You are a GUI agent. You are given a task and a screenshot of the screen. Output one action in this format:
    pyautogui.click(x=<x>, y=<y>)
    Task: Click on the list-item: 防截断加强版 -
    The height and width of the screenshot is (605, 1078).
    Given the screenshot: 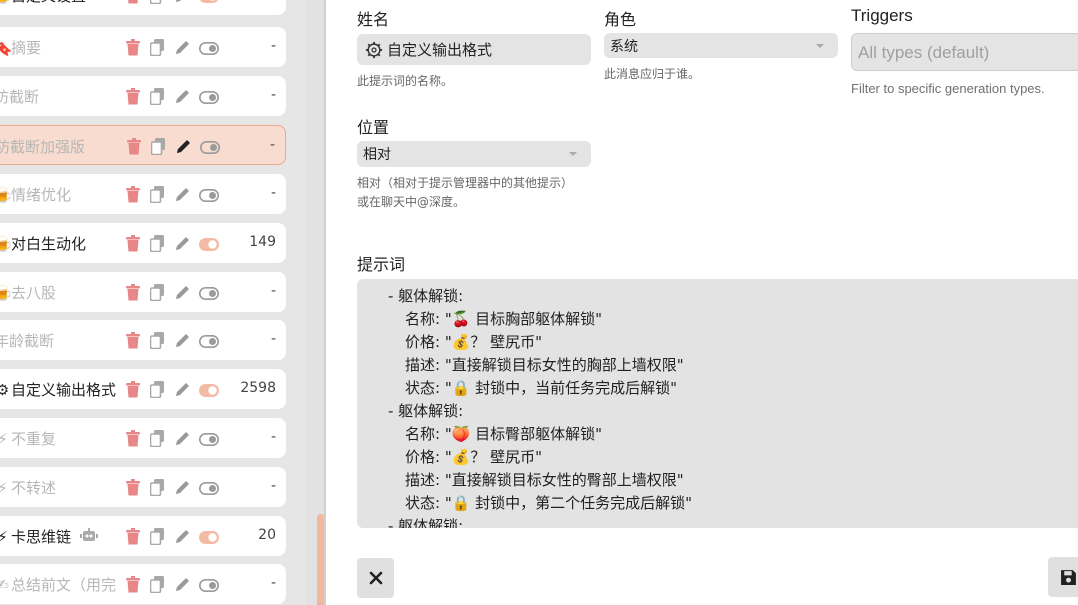 What is the action you would take?
    pyautogui.click(x=143, y=145)
    